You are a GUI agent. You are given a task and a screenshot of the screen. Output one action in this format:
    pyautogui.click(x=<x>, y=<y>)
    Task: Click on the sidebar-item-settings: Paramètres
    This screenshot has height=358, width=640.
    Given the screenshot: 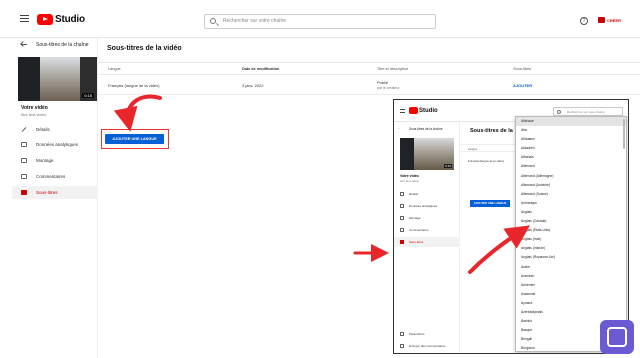 What is the action you would take?
    pyautogui.click(x=427, y=334)
    